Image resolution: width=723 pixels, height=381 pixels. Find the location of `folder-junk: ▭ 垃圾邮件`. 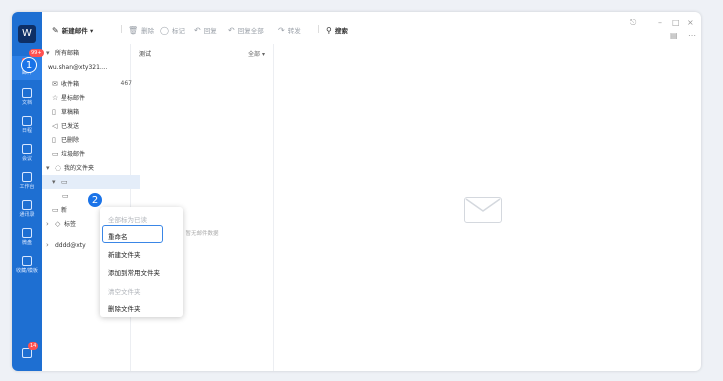

folder-junk: ▭ 垃圾邮件 is located at coordinates (91, 154).